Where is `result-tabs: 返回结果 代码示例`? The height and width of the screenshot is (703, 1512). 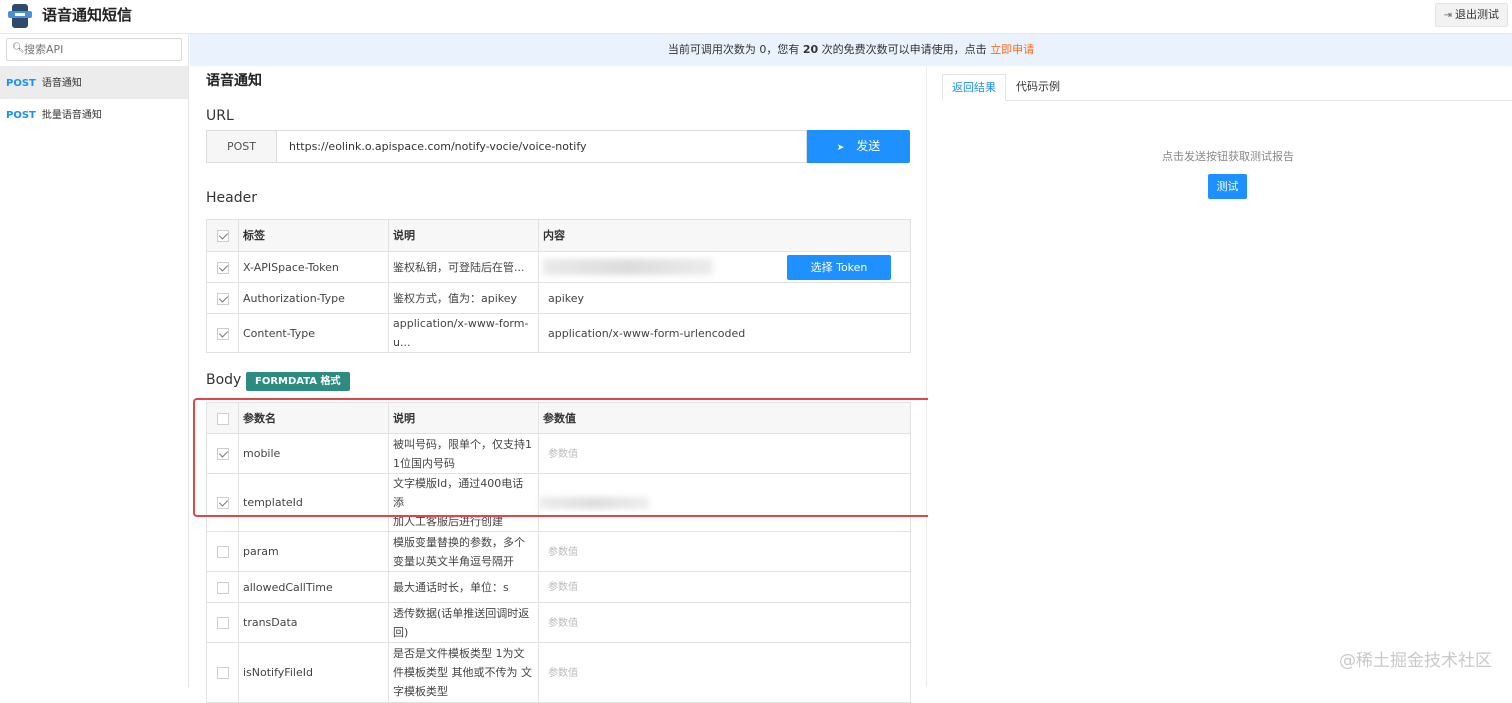
result-tabs: 返回结果 代码示例 is located at coordinates (1227, 87).